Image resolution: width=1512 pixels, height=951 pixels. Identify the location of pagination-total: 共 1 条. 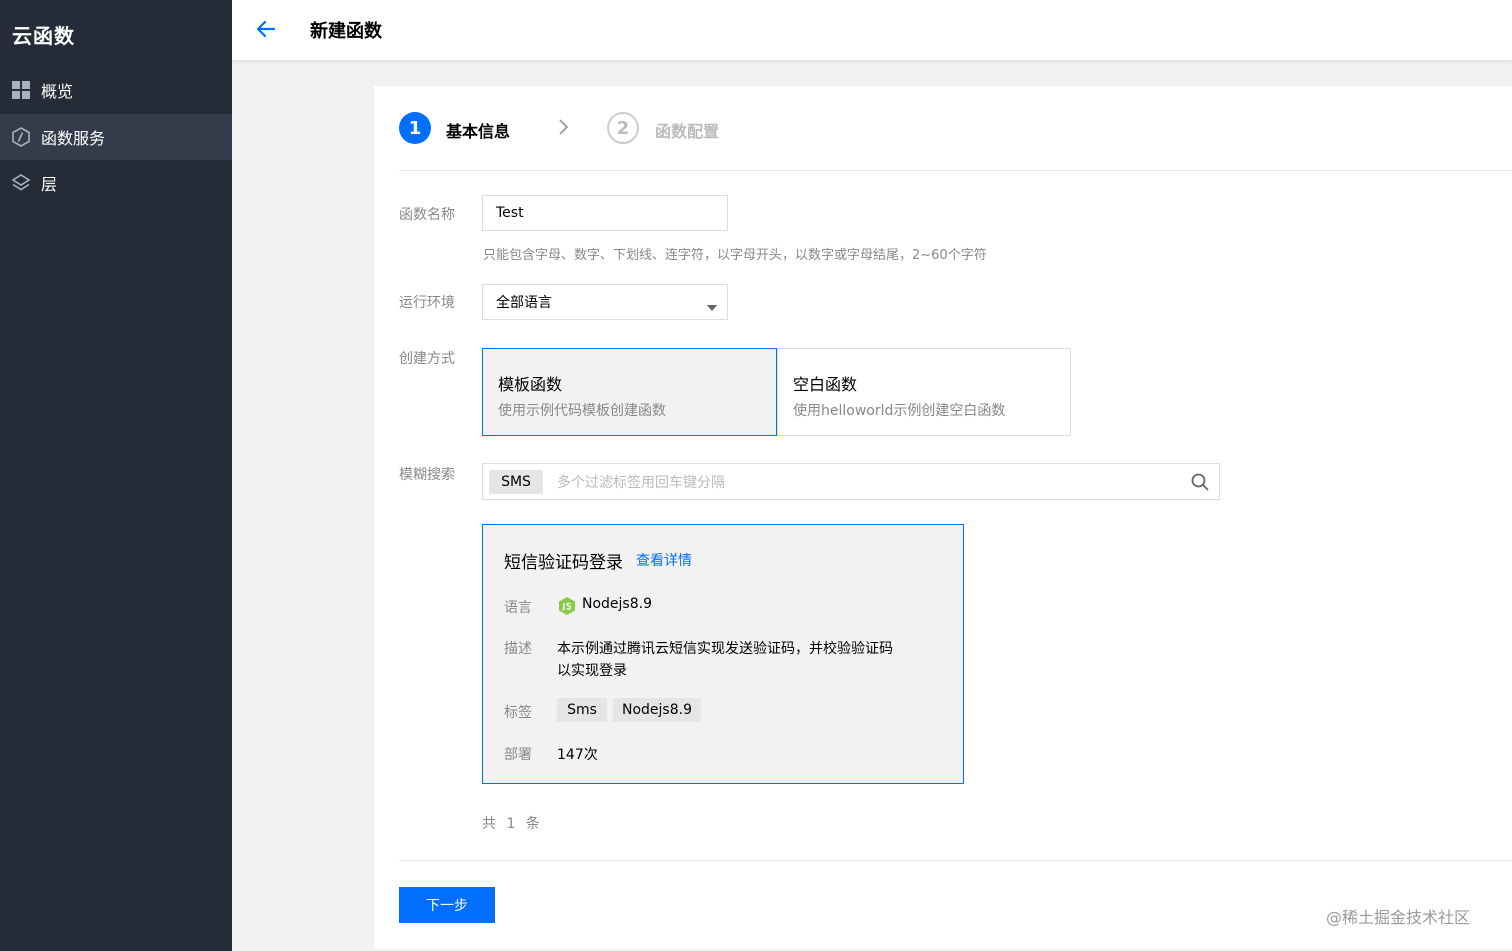
(511, 823).